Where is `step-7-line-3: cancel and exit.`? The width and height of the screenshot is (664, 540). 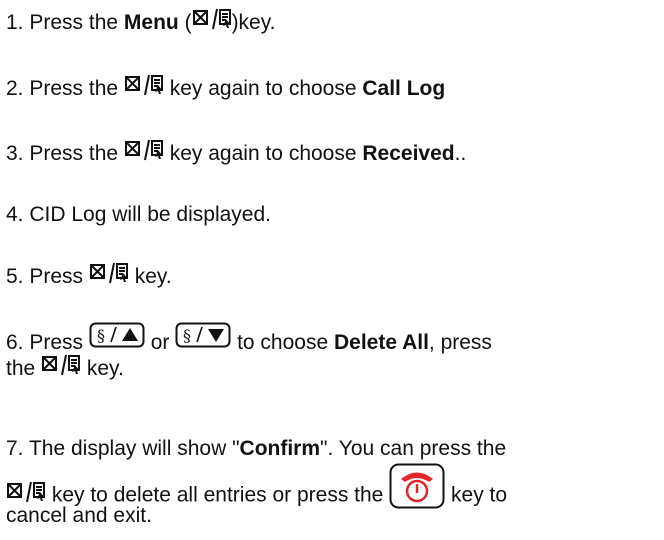
step-7-line-3: cancel and exit. is located at coordinates (79, 516).